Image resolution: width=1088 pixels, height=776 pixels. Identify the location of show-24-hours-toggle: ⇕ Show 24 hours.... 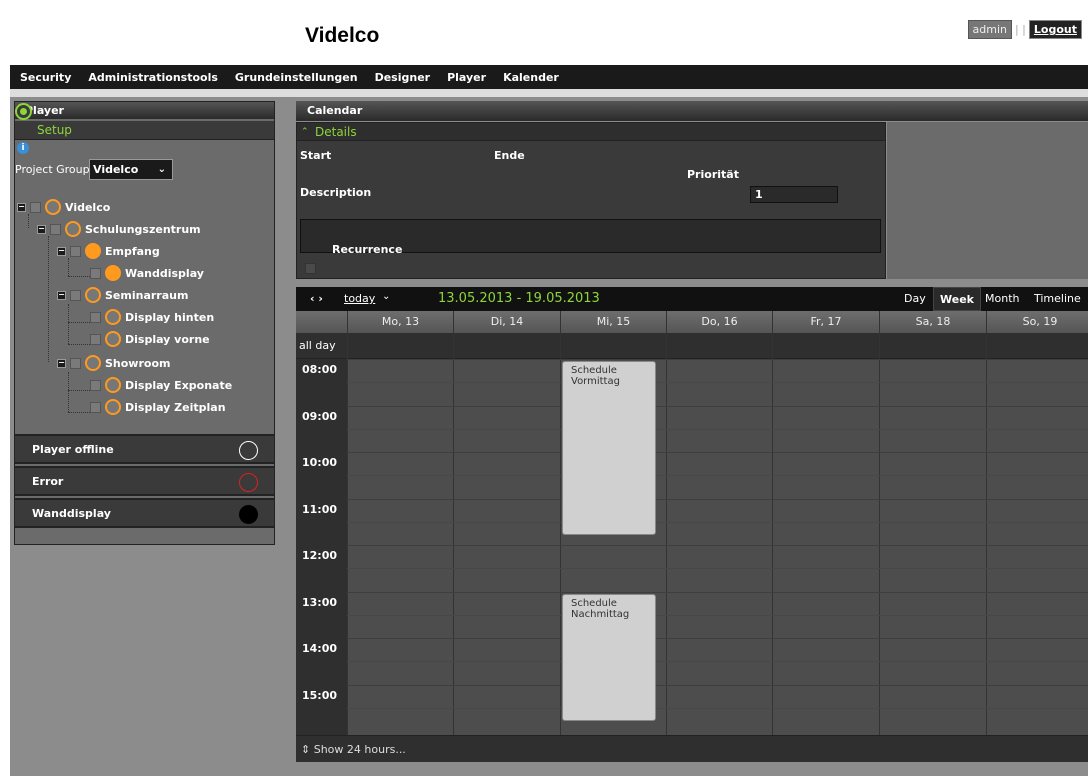
(692, 748).